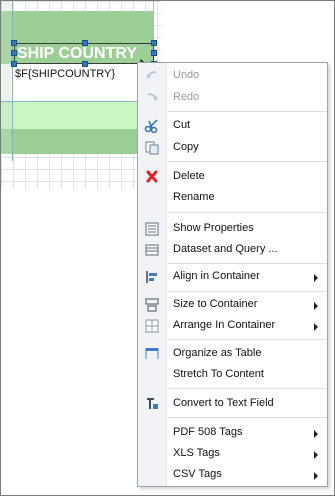  What do you see at coordinates (12, 81) in the screenshot?
I see `margin-guide-vertical` at bounding box center [12, 81].